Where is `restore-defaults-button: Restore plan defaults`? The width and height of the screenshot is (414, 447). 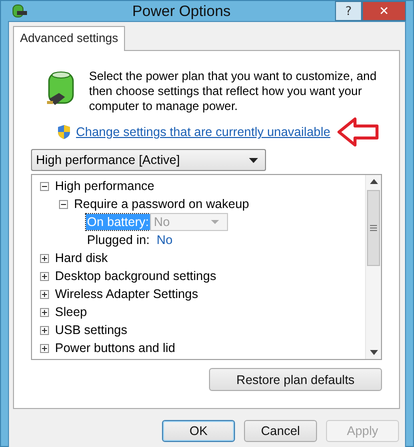 restore-defaults-button: Restore plan defaults is located at coordinates (295, 379).